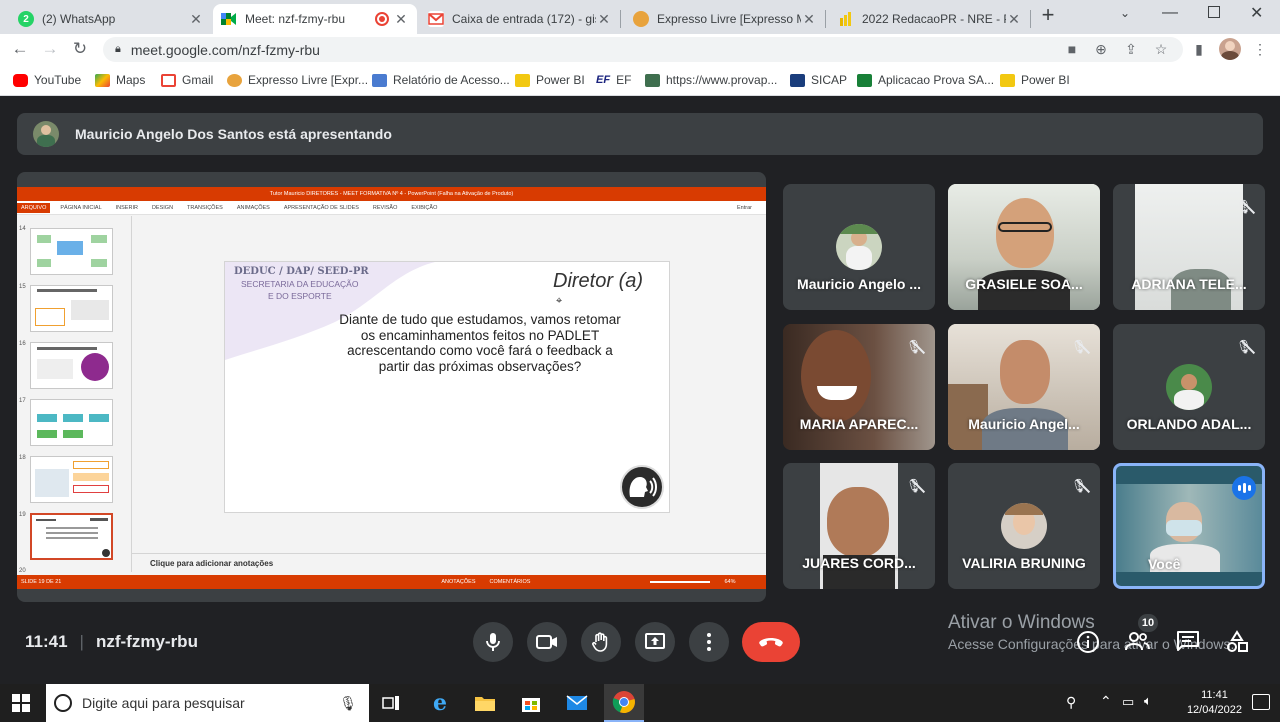 This screenshot has width=1280, height=722. Describe the element at coordinates (1088, 643) in the screenshot. I see `meeting-details-button` at that location.